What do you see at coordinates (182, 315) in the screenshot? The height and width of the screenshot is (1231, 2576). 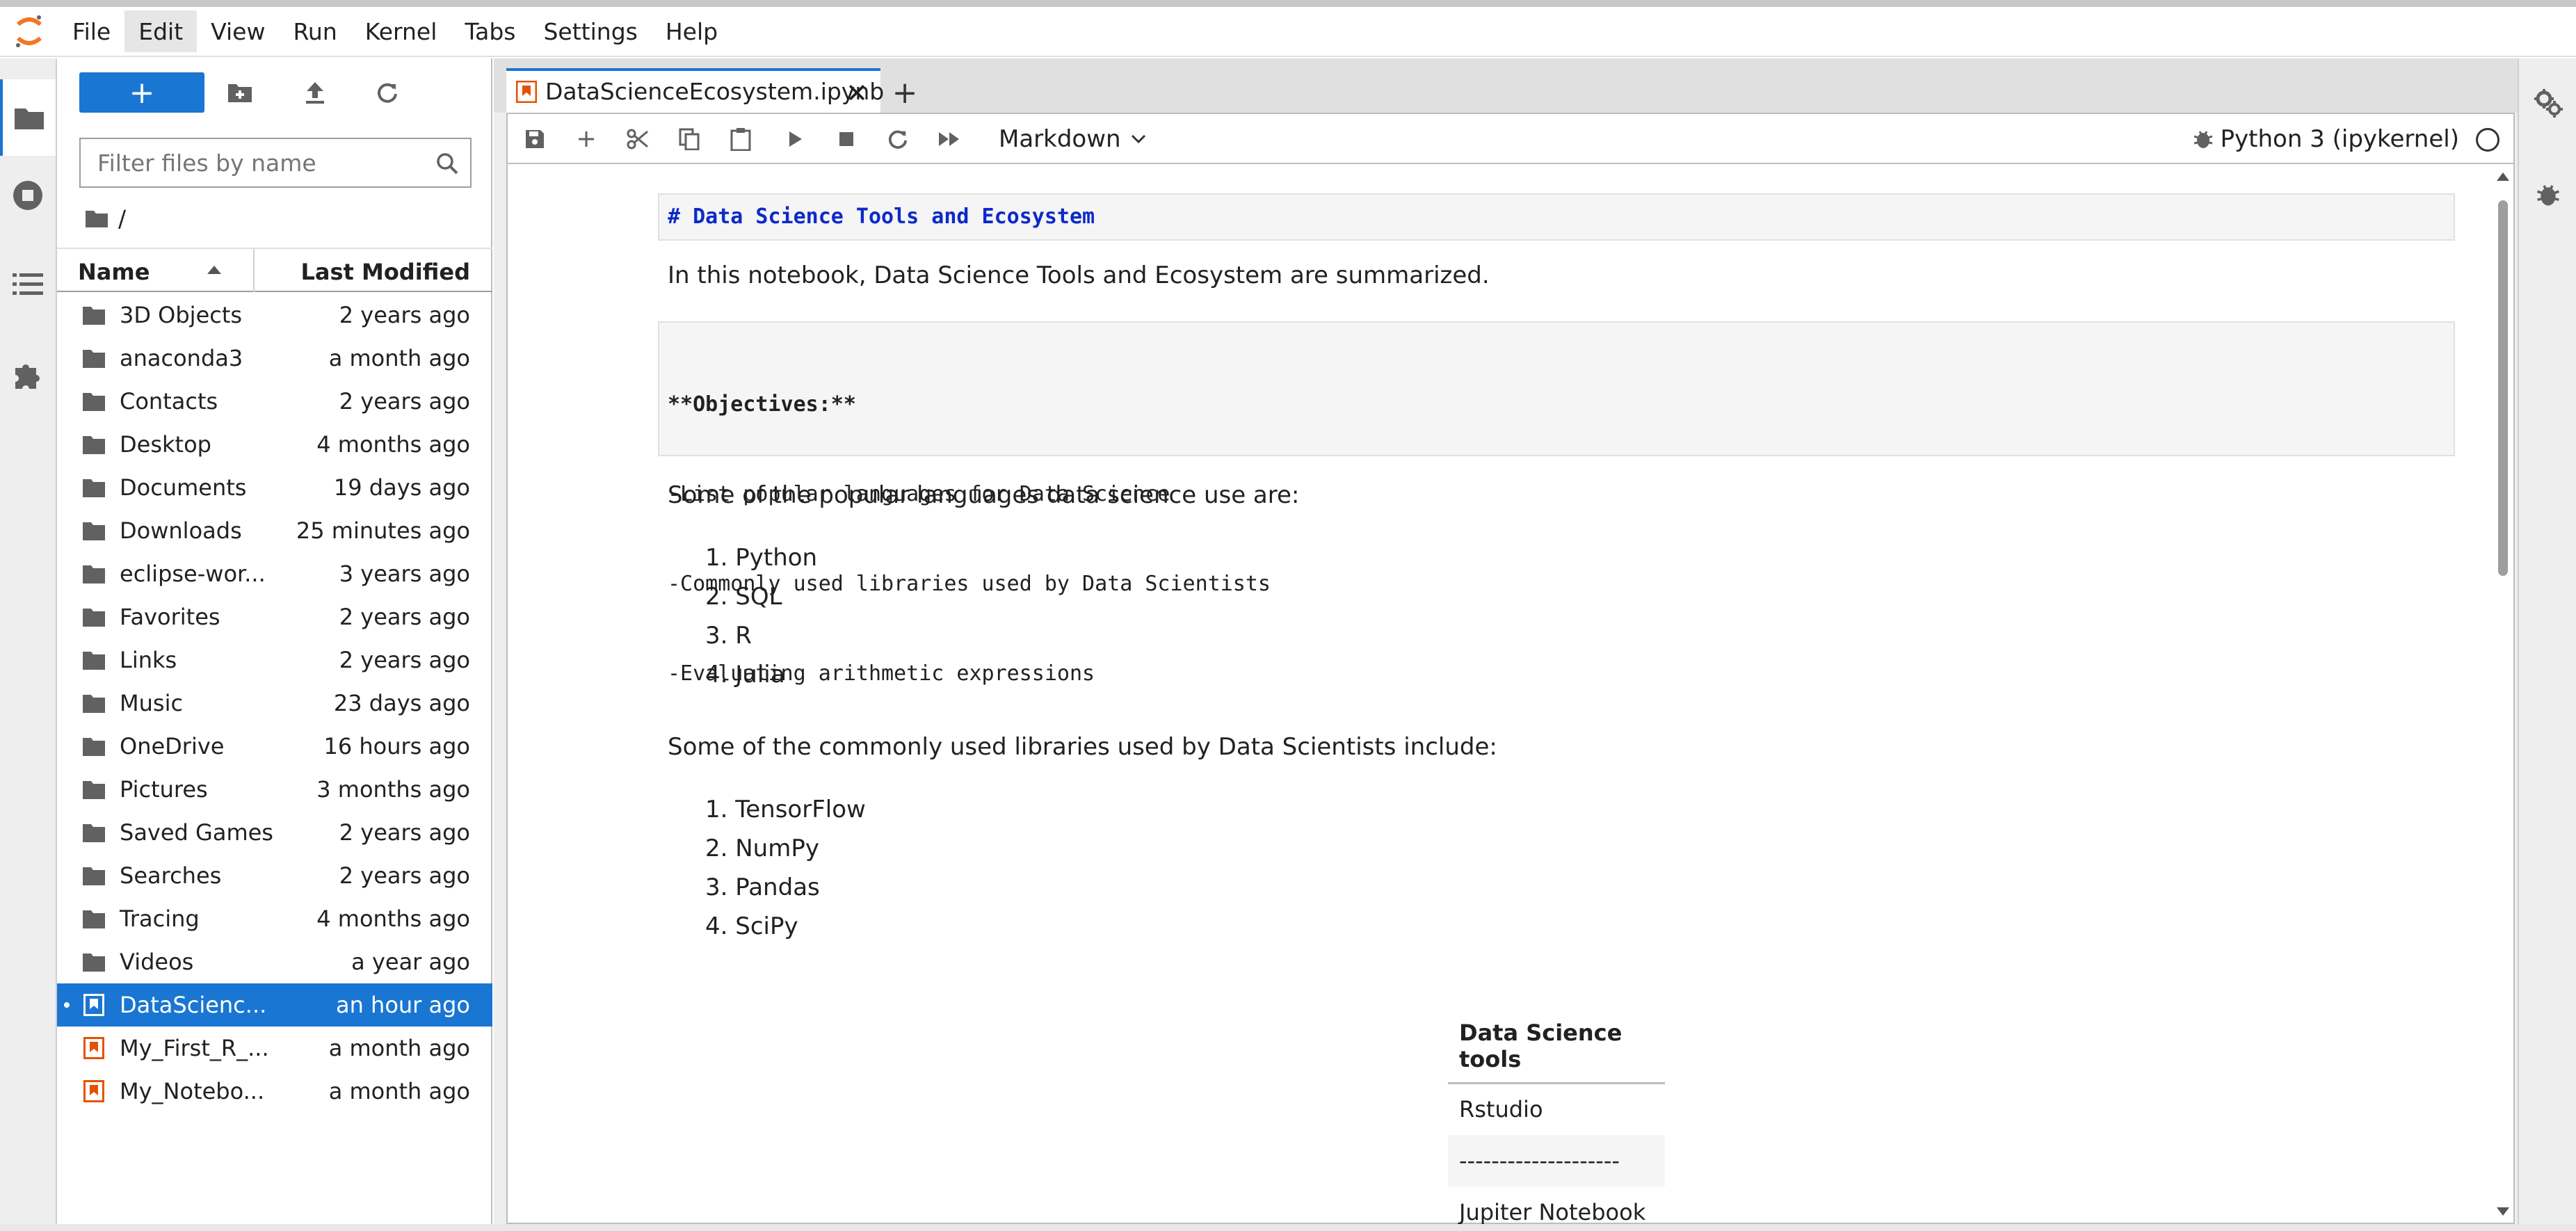 I see `file-name: 3D Objects` at bounding box center [182, 315].